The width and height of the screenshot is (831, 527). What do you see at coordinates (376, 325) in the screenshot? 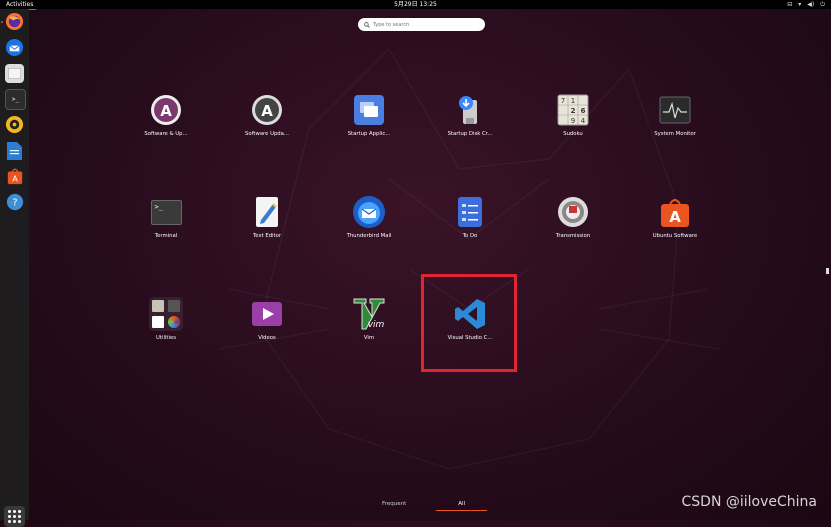
I see `vim-text: vim` at bounding box center [376, 325].